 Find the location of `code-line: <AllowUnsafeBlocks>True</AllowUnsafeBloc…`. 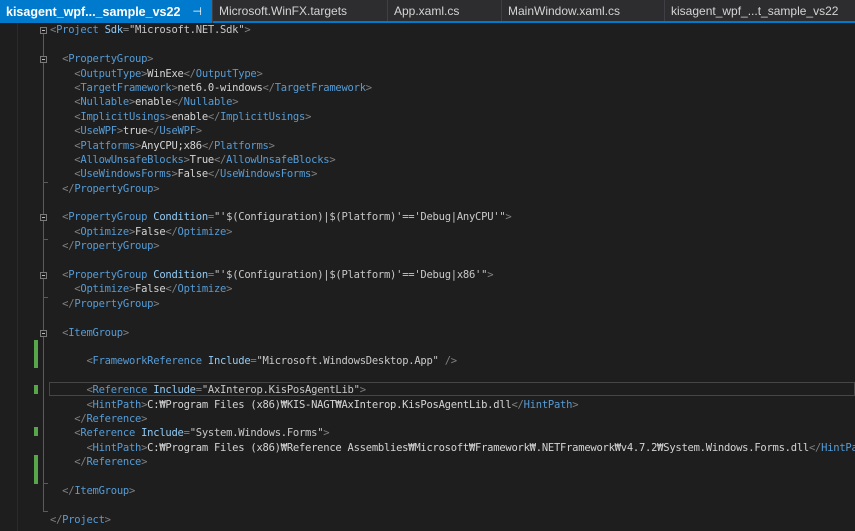

code-line: <AllowUnsafeBlocks>True</AllowUnsafeBloc… is located at coordinates (192, 160).